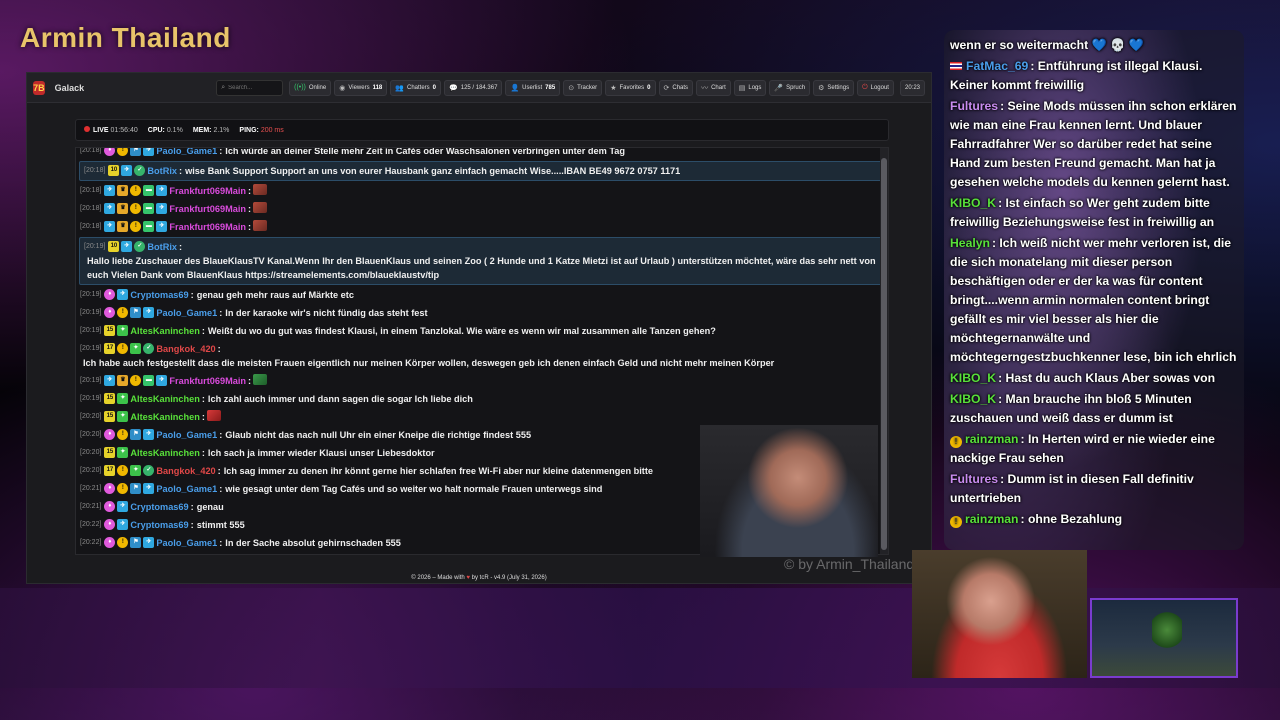 The height and width of the screenshot is (720, 1280). Describe the element at coordinates (317, 87) in the screenshot. I see `nav-label: Online` at that location.